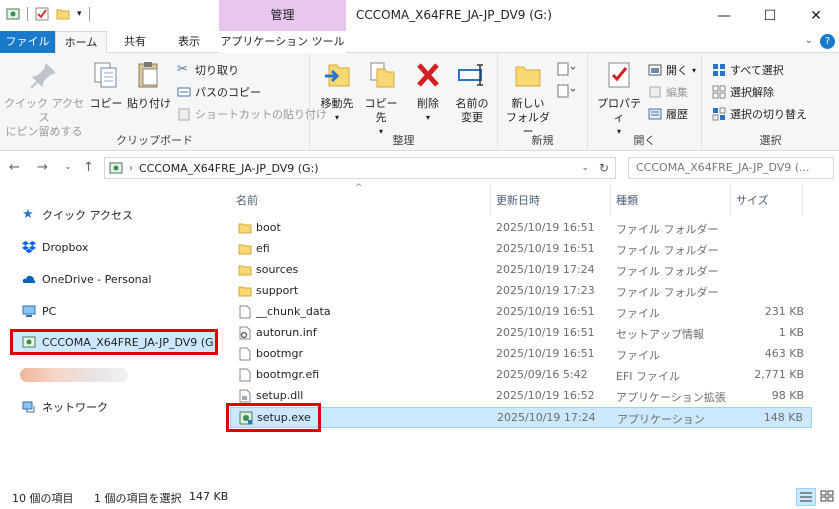 This screenshot has width=839, height=509. What do you see at coordinates (114, 342) in the screenshot?
I see `nav-item-drive-g: CCCOMA_X64FRE_JA-JP_DV9 (G:)` at bounding box center [114, 342].